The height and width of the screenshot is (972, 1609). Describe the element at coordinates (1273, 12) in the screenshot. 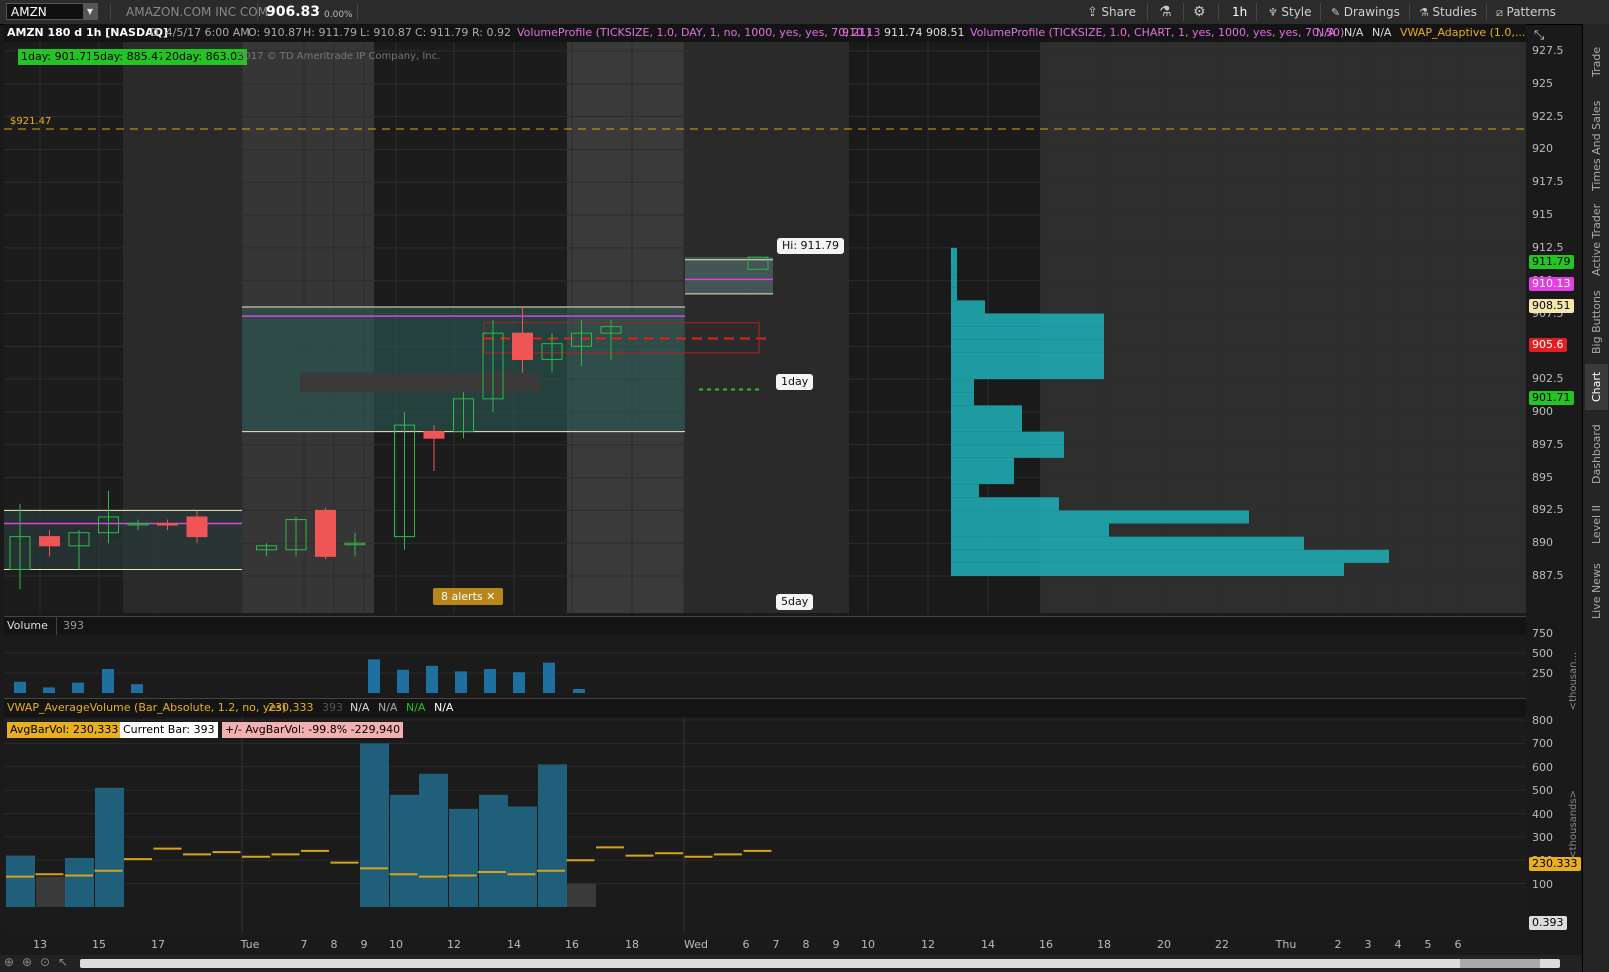

I see `candle-style-icon: ♆` at that location.